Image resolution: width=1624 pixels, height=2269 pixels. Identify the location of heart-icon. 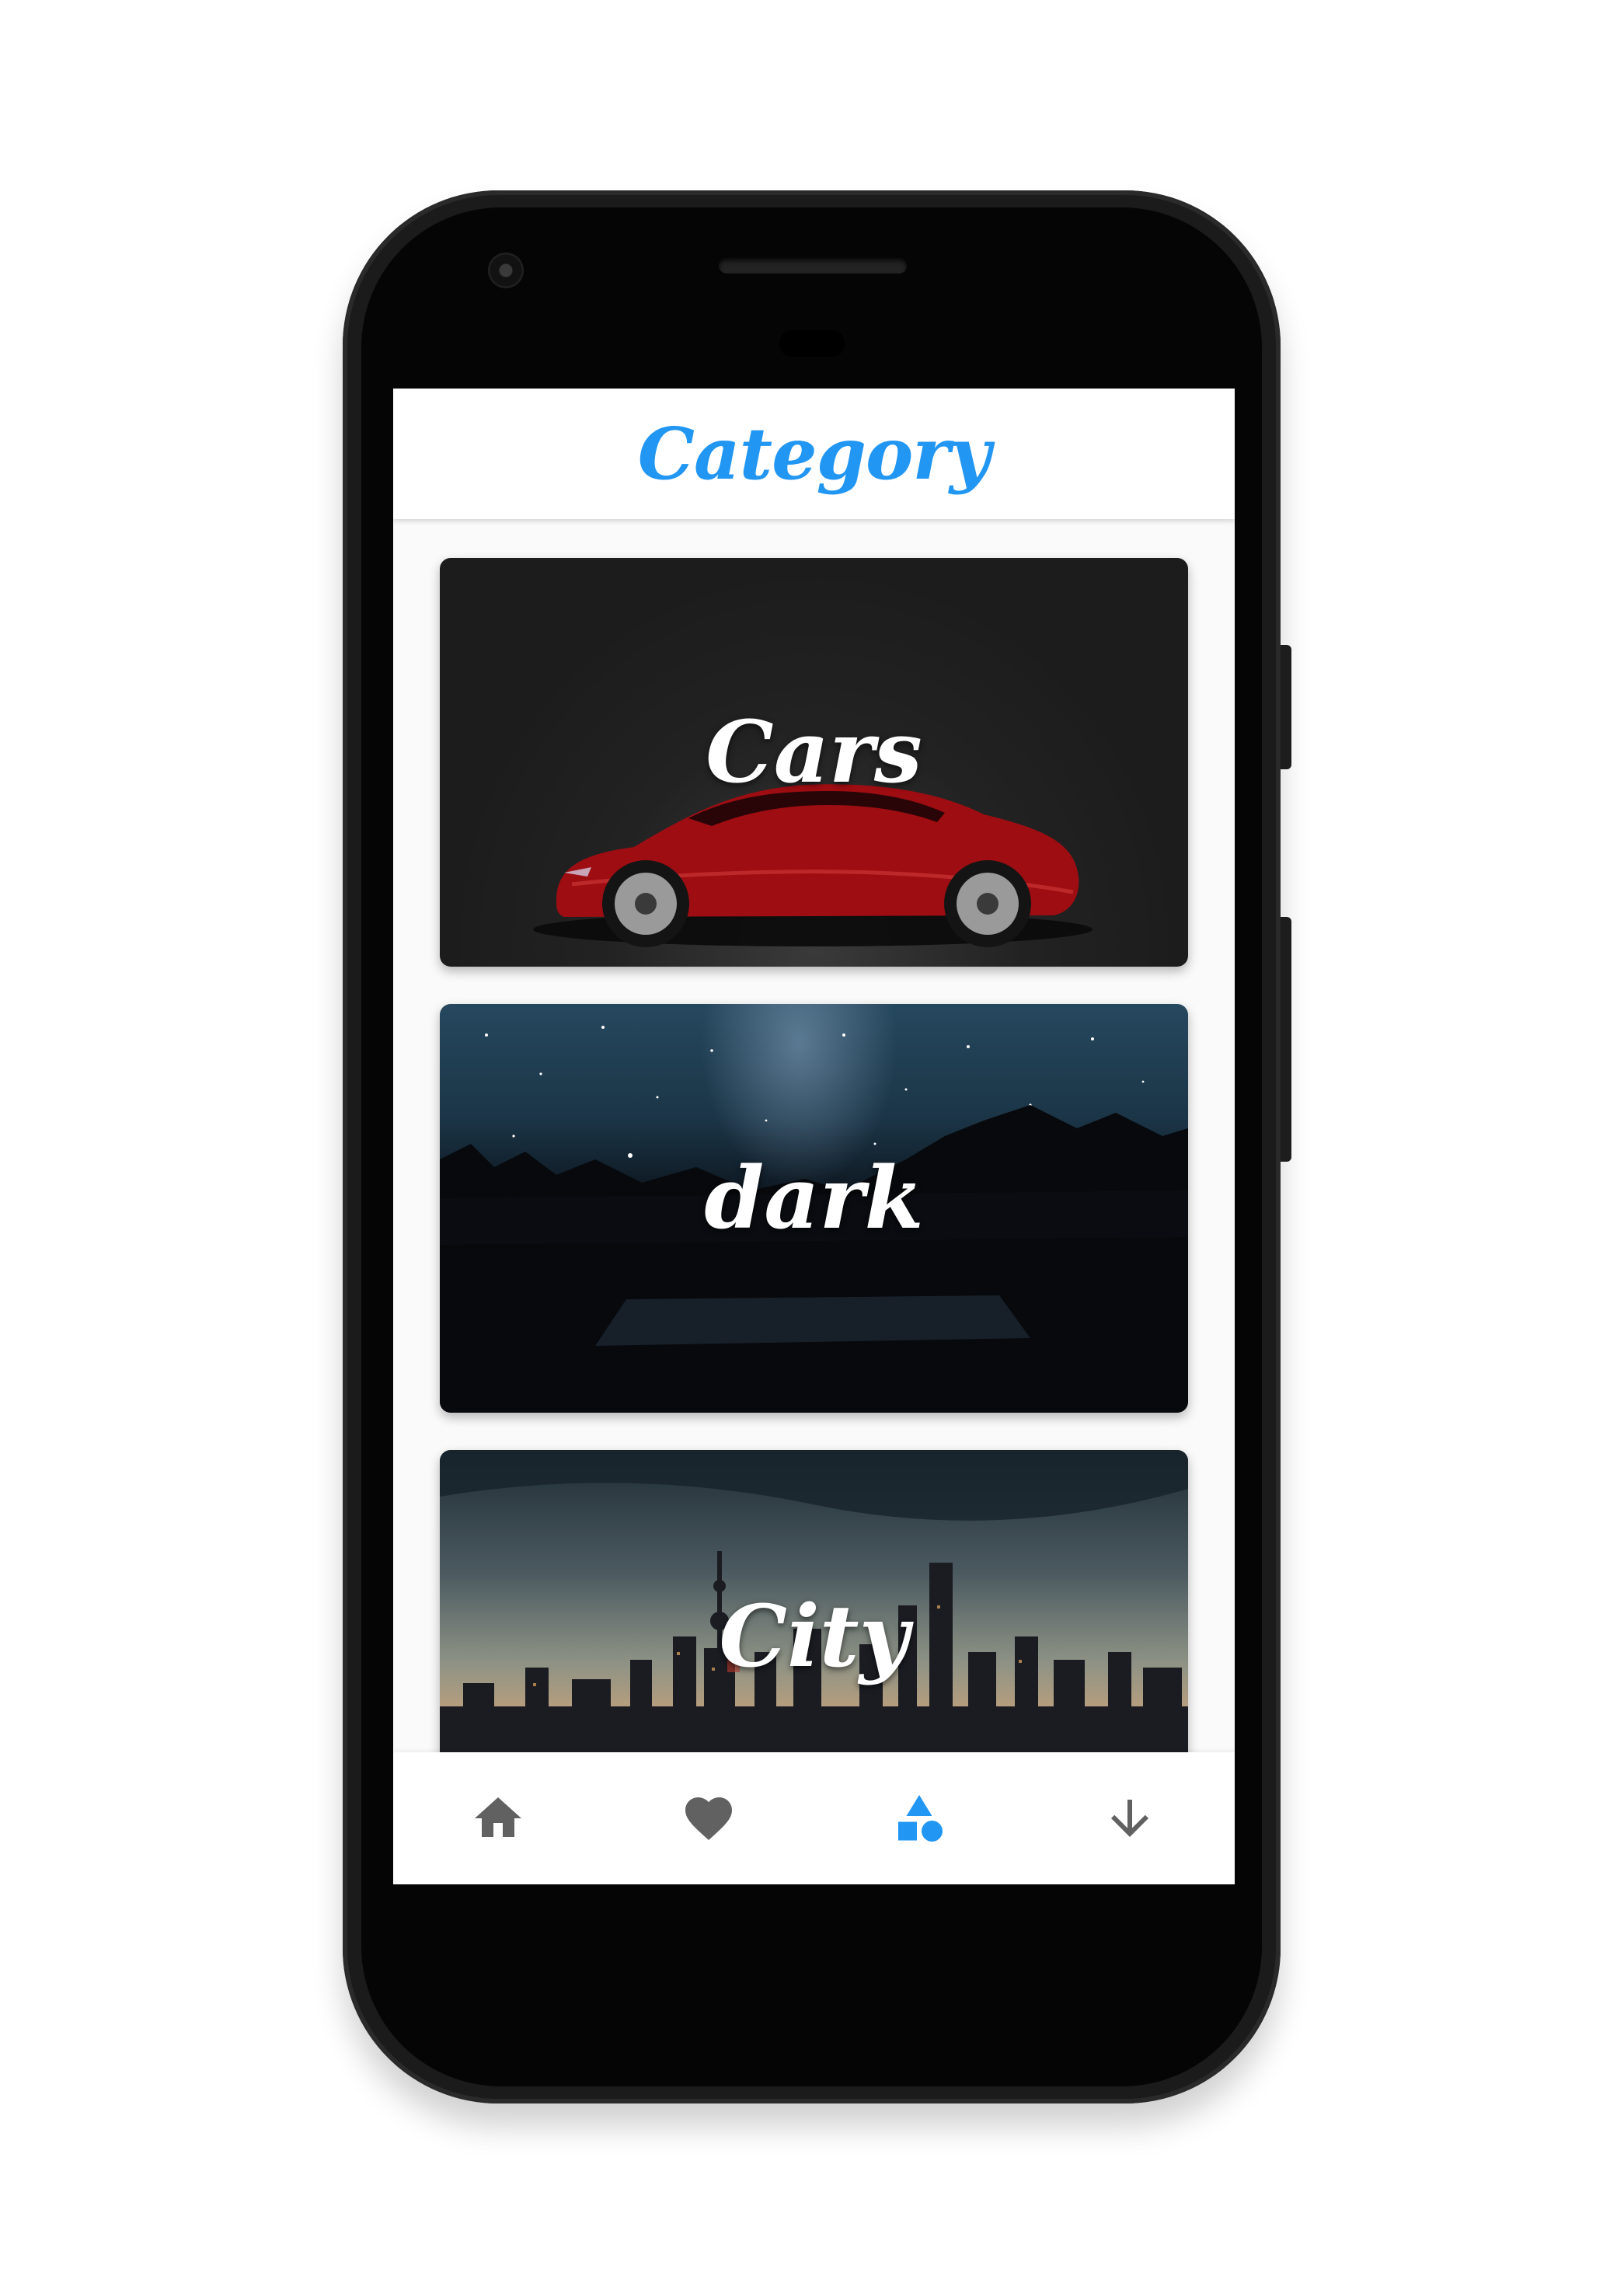
(709, 1819).